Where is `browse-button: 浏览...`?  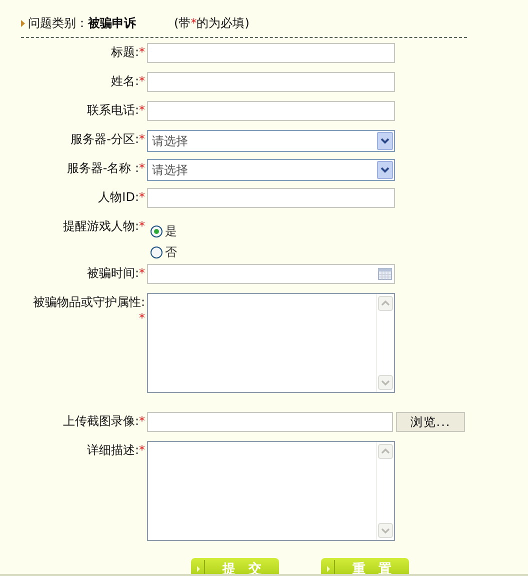 browse-button: 浏览... is located at coordinates (430, 422).